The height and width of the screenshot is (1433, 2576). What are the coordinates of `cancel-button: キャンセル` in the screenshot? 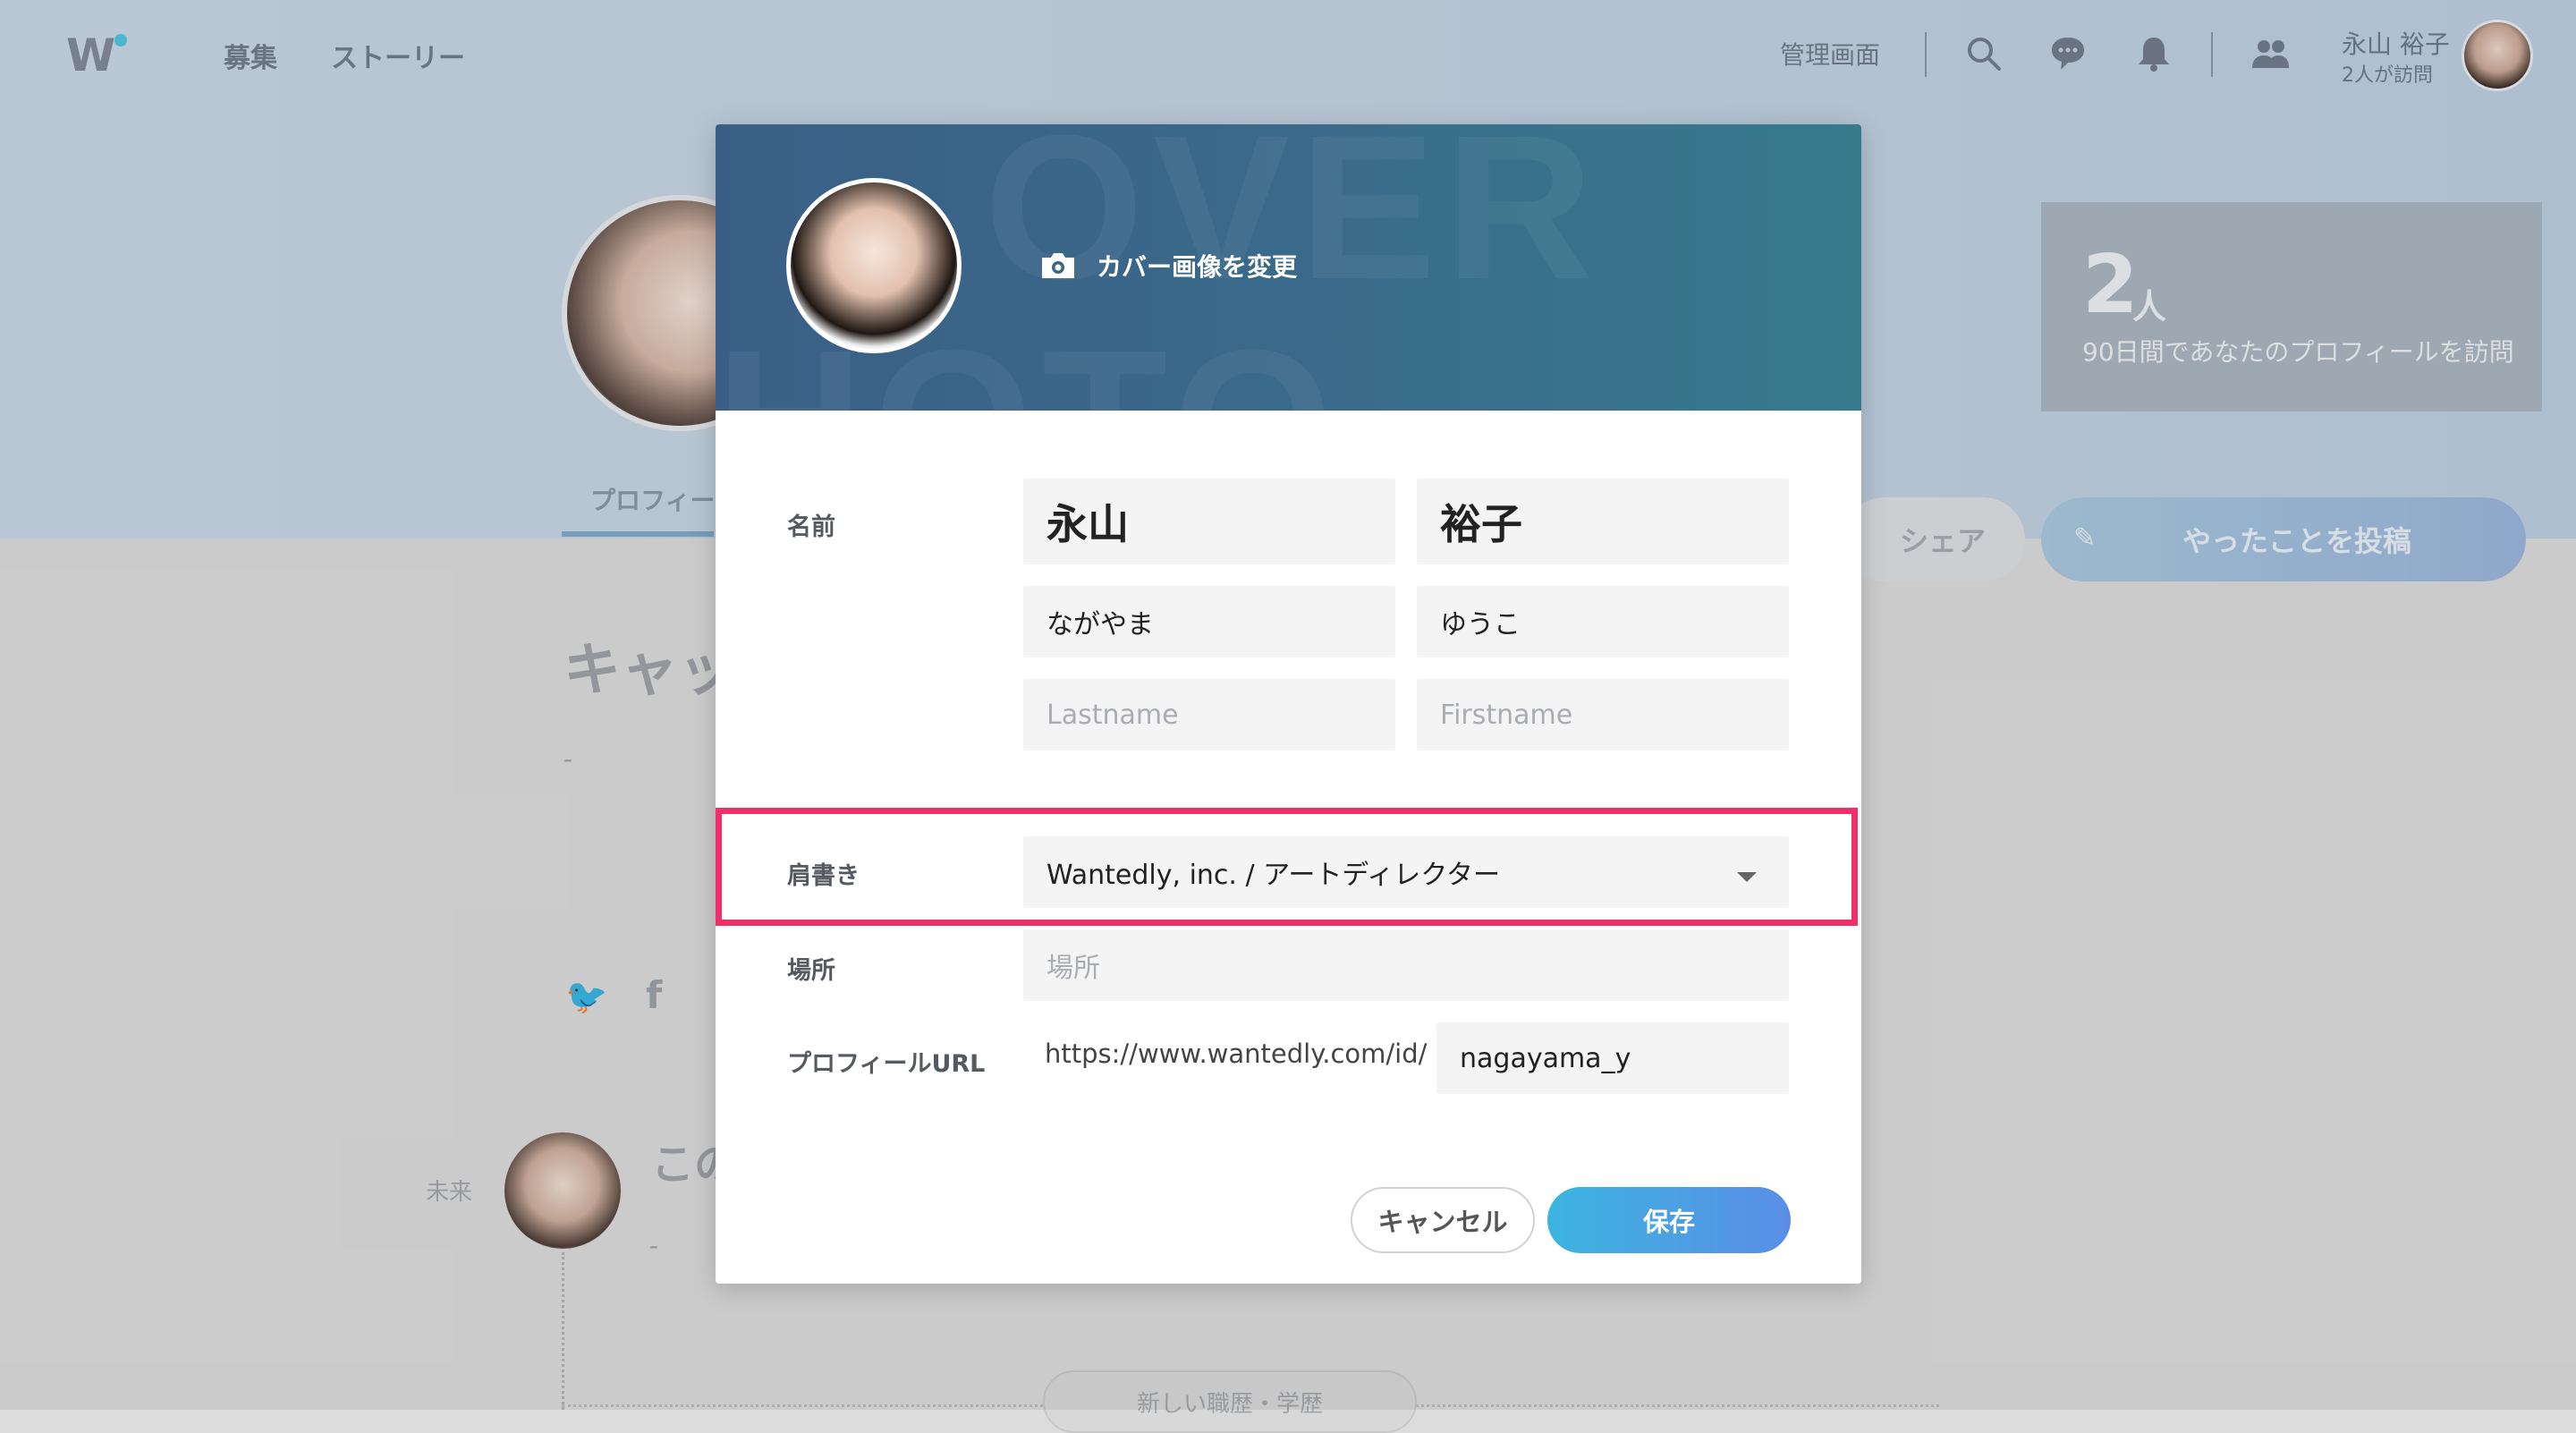 It's located at (1443, 1220).